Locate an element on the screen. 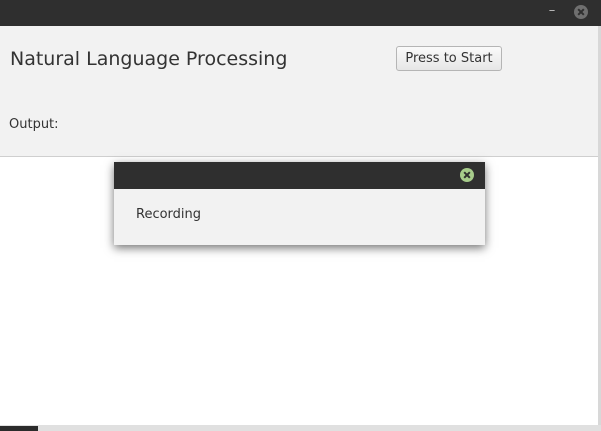 This screenshot has height=431, width=601. close-icon is located at coordinates (581, 12).